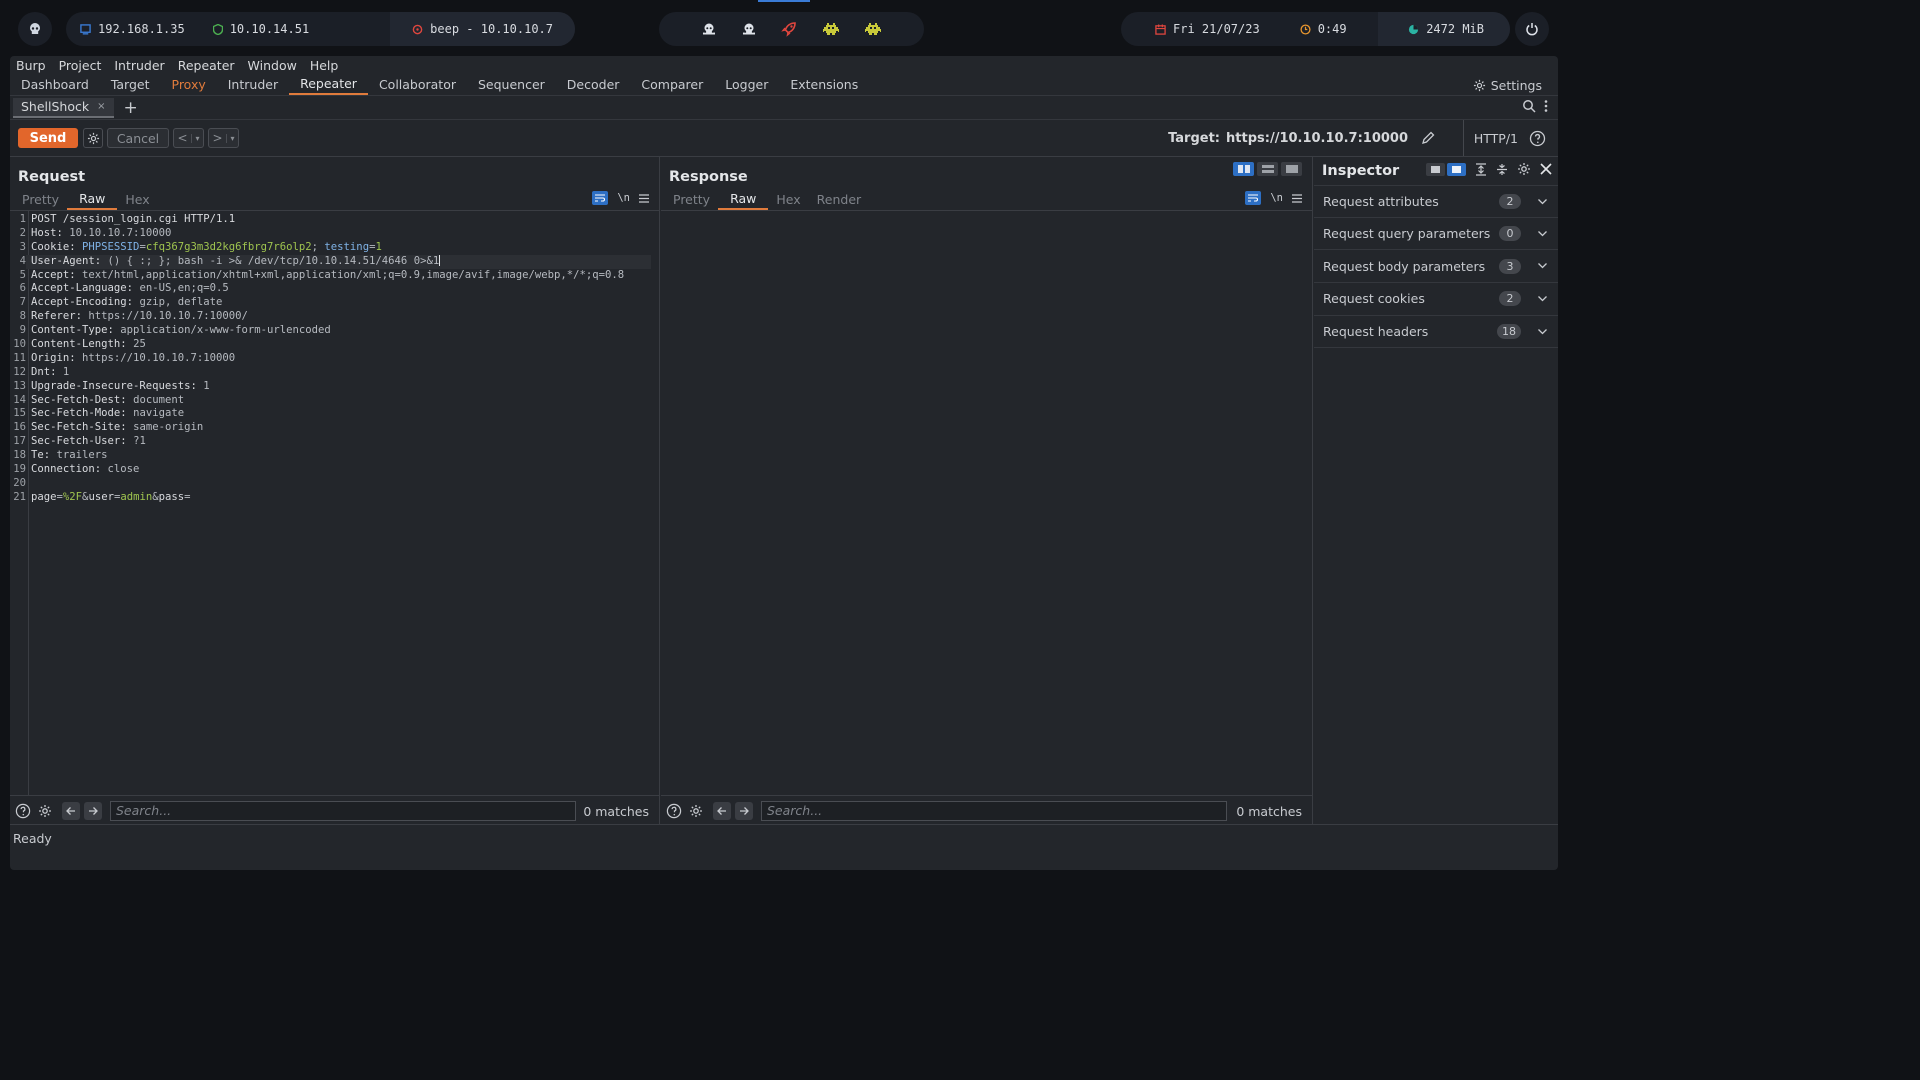 The width and height of the screenshot is (1920, 1080). What do you see at coordinates (1546, 169) in the screenshot?
I see `close-icon` at bounding box center [1546, 169].